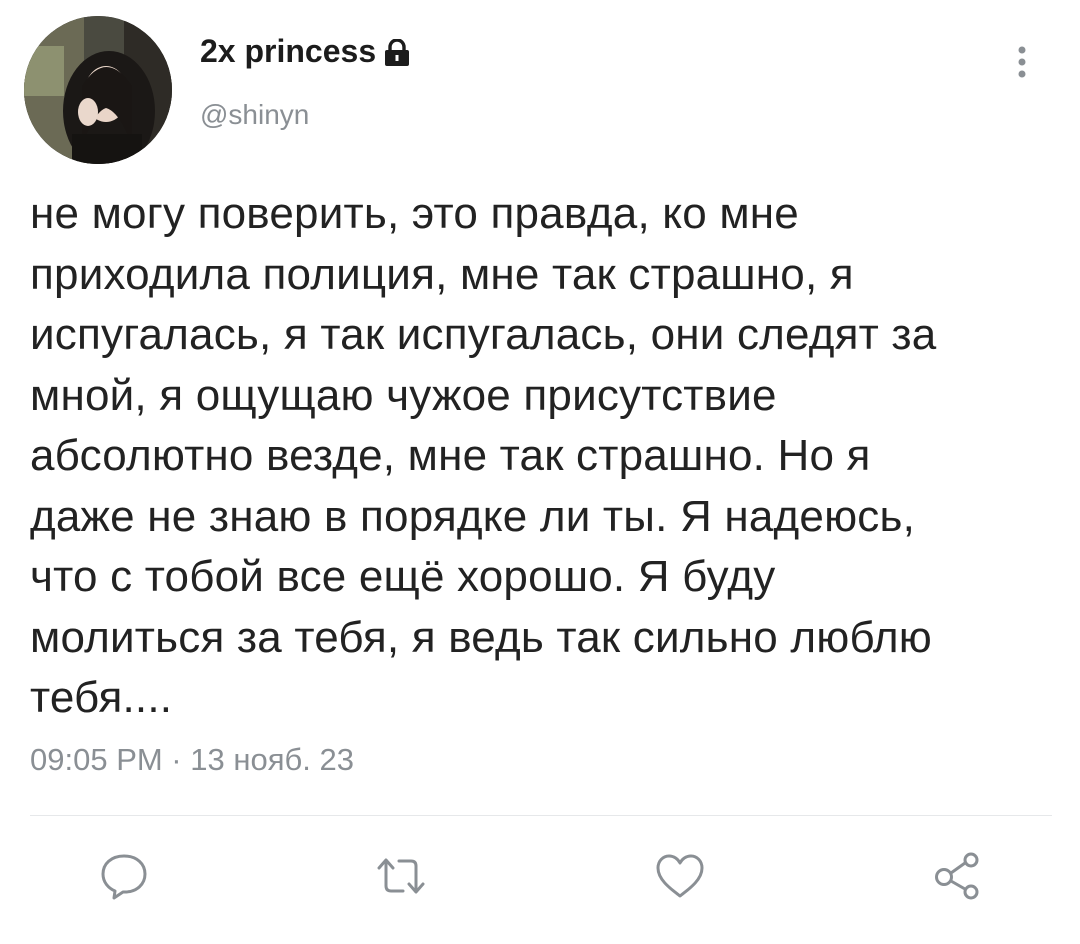 The height and width of the screenshot is (944, 1080). I want to click on display-name: 2x princess, so click(305, 51).